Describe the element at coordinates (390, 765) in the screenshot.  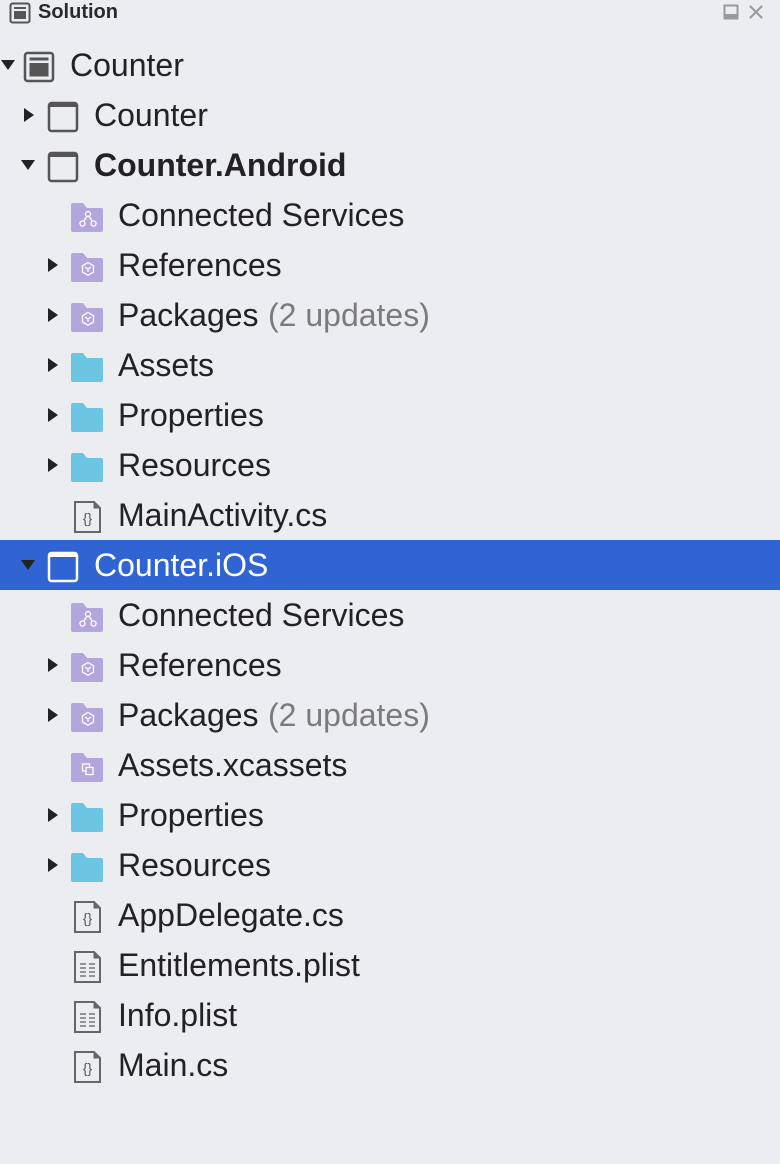
I see `tree-row: Assets.xcassets` at that location.